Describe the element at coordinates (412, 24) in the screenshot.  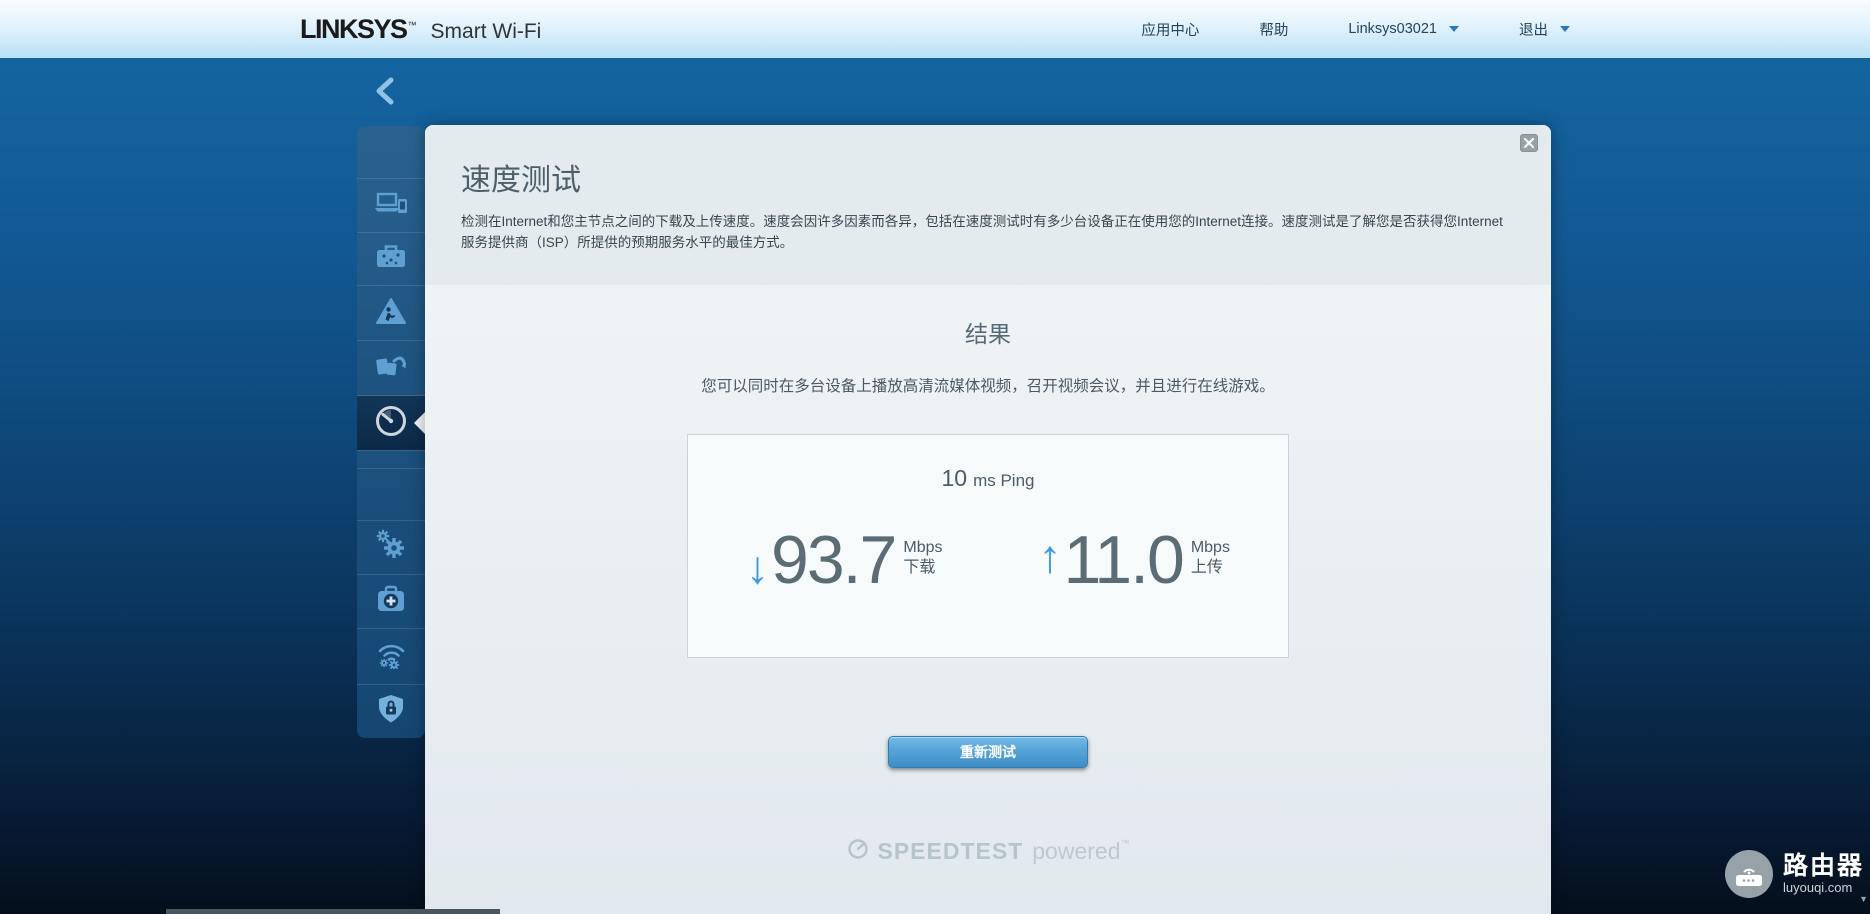
I see `logo-trademark: ™` at that location.